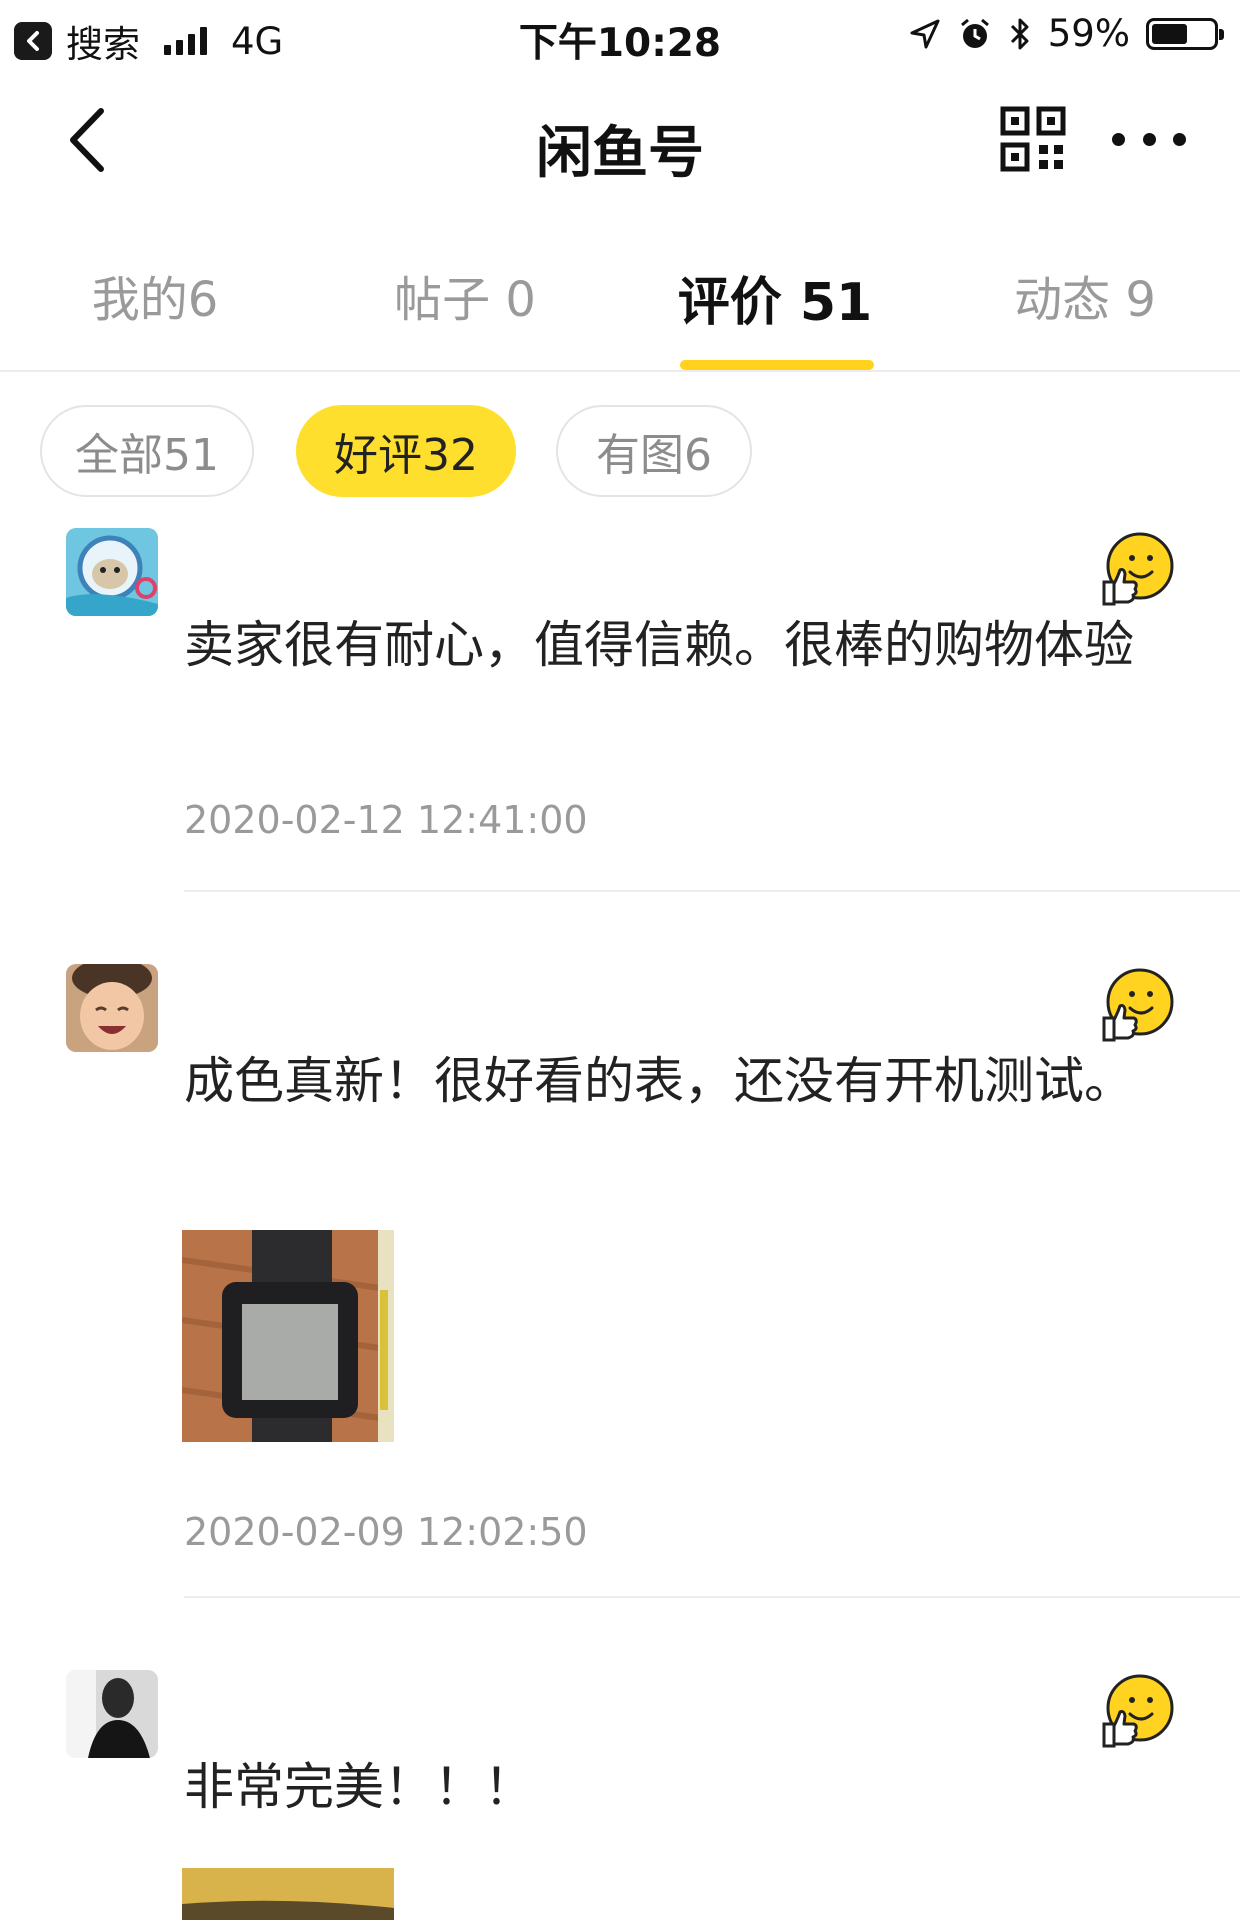 The height and width of the screenshot is (1920, 1240). I want to click on active-tab-indicator, so click(777, 365).